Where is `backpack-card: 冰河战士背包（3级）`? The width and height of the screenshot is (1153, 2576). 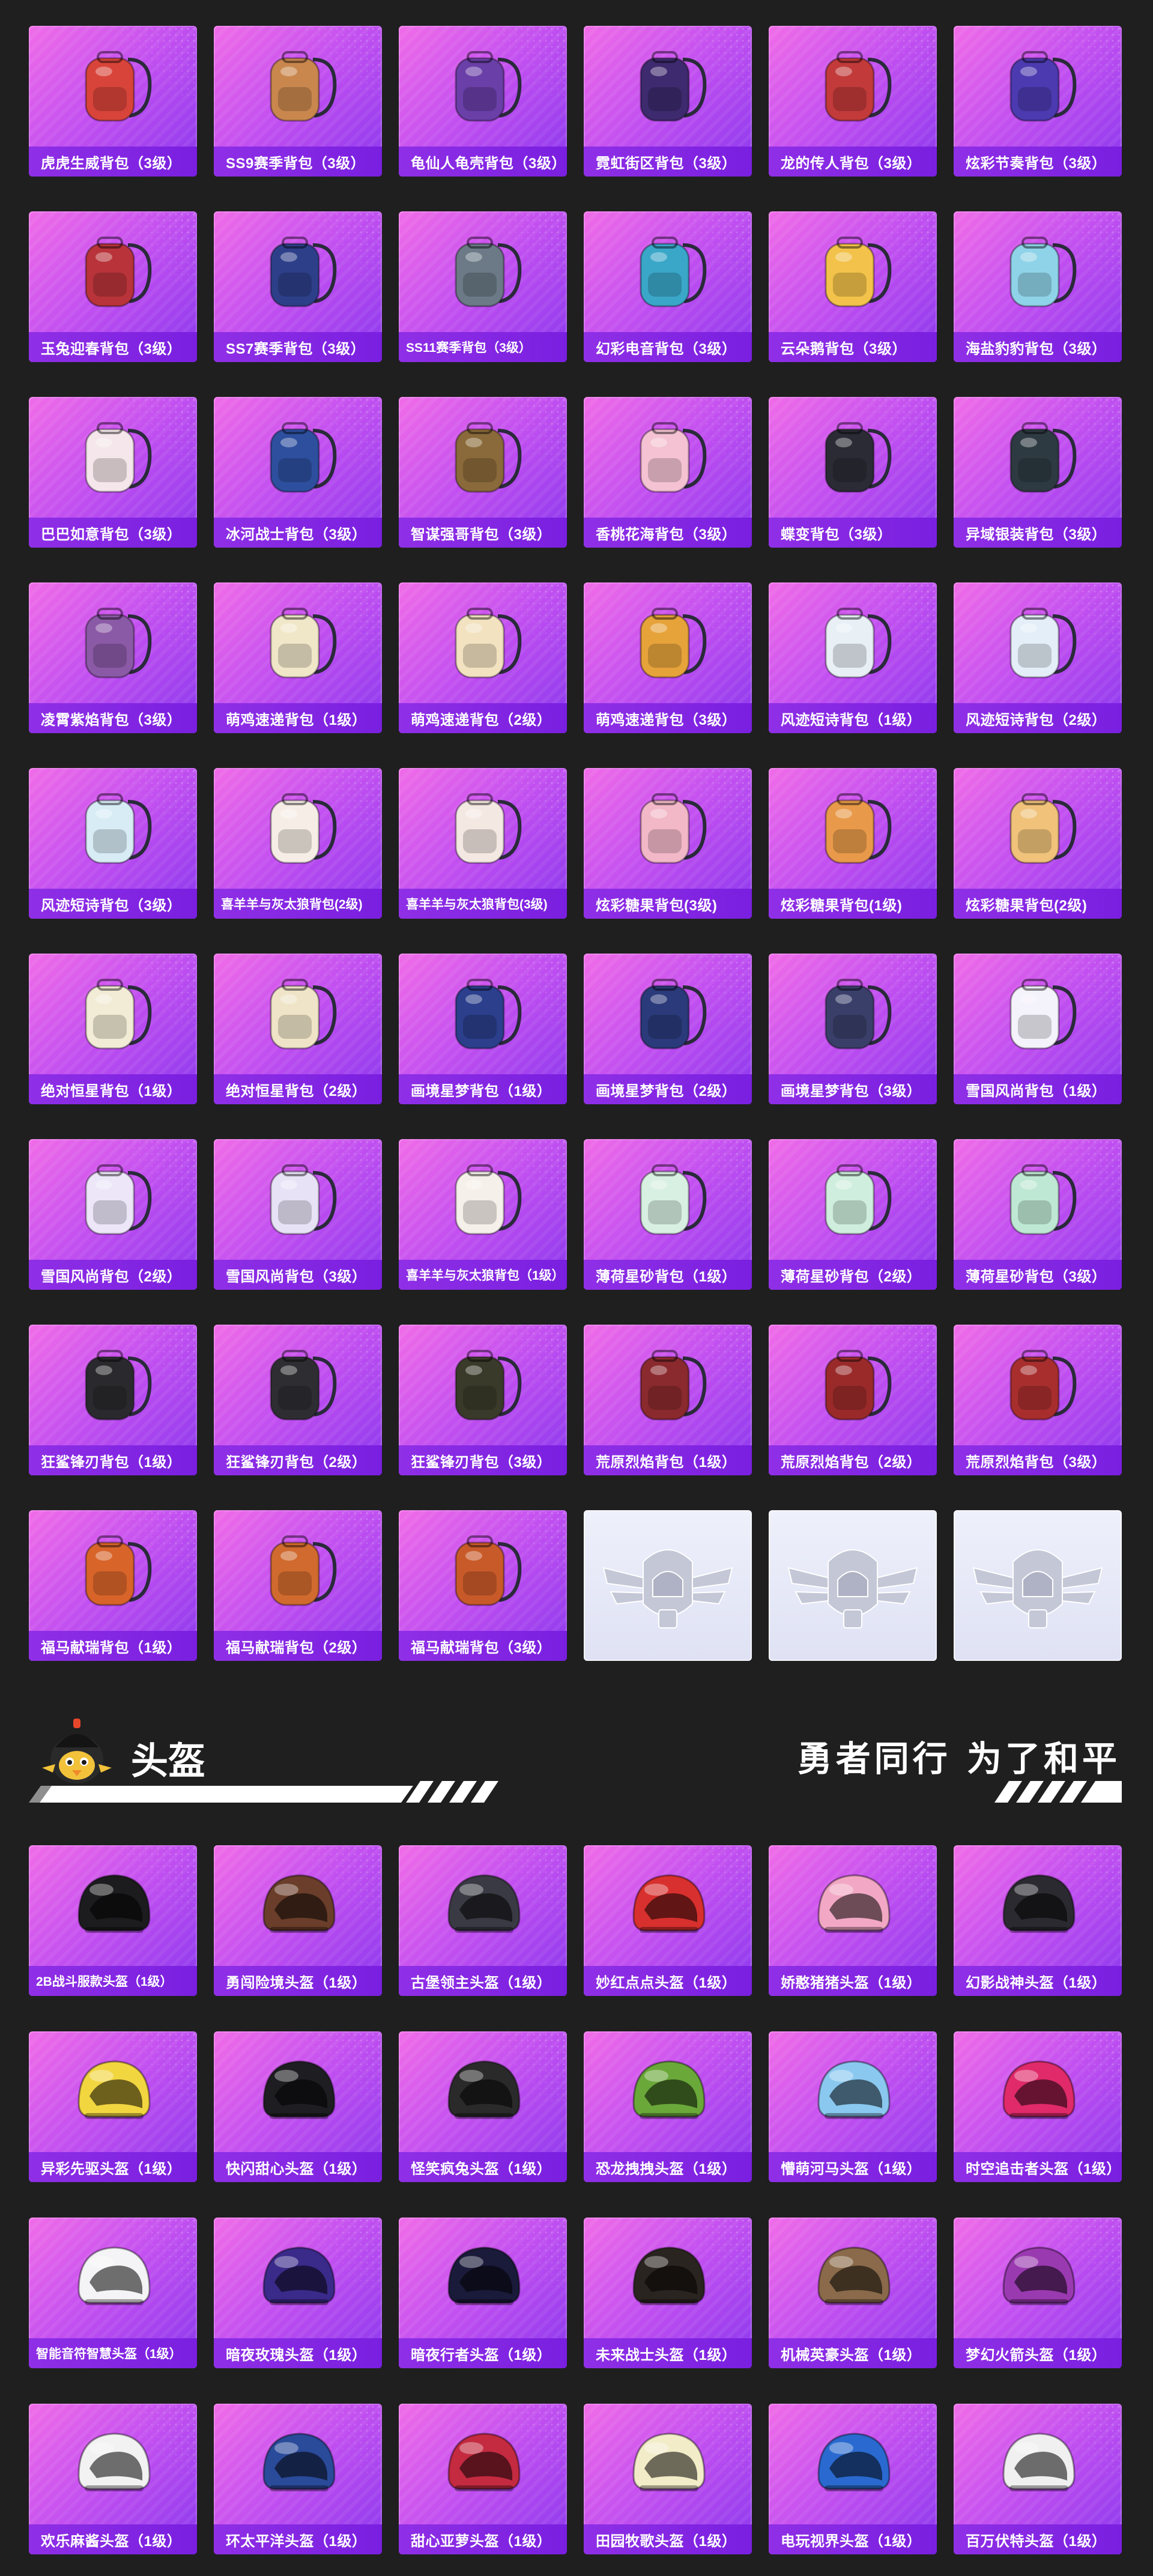
backpack-card: 冰河战士背包（3级） is located at coordinates (298, 472).